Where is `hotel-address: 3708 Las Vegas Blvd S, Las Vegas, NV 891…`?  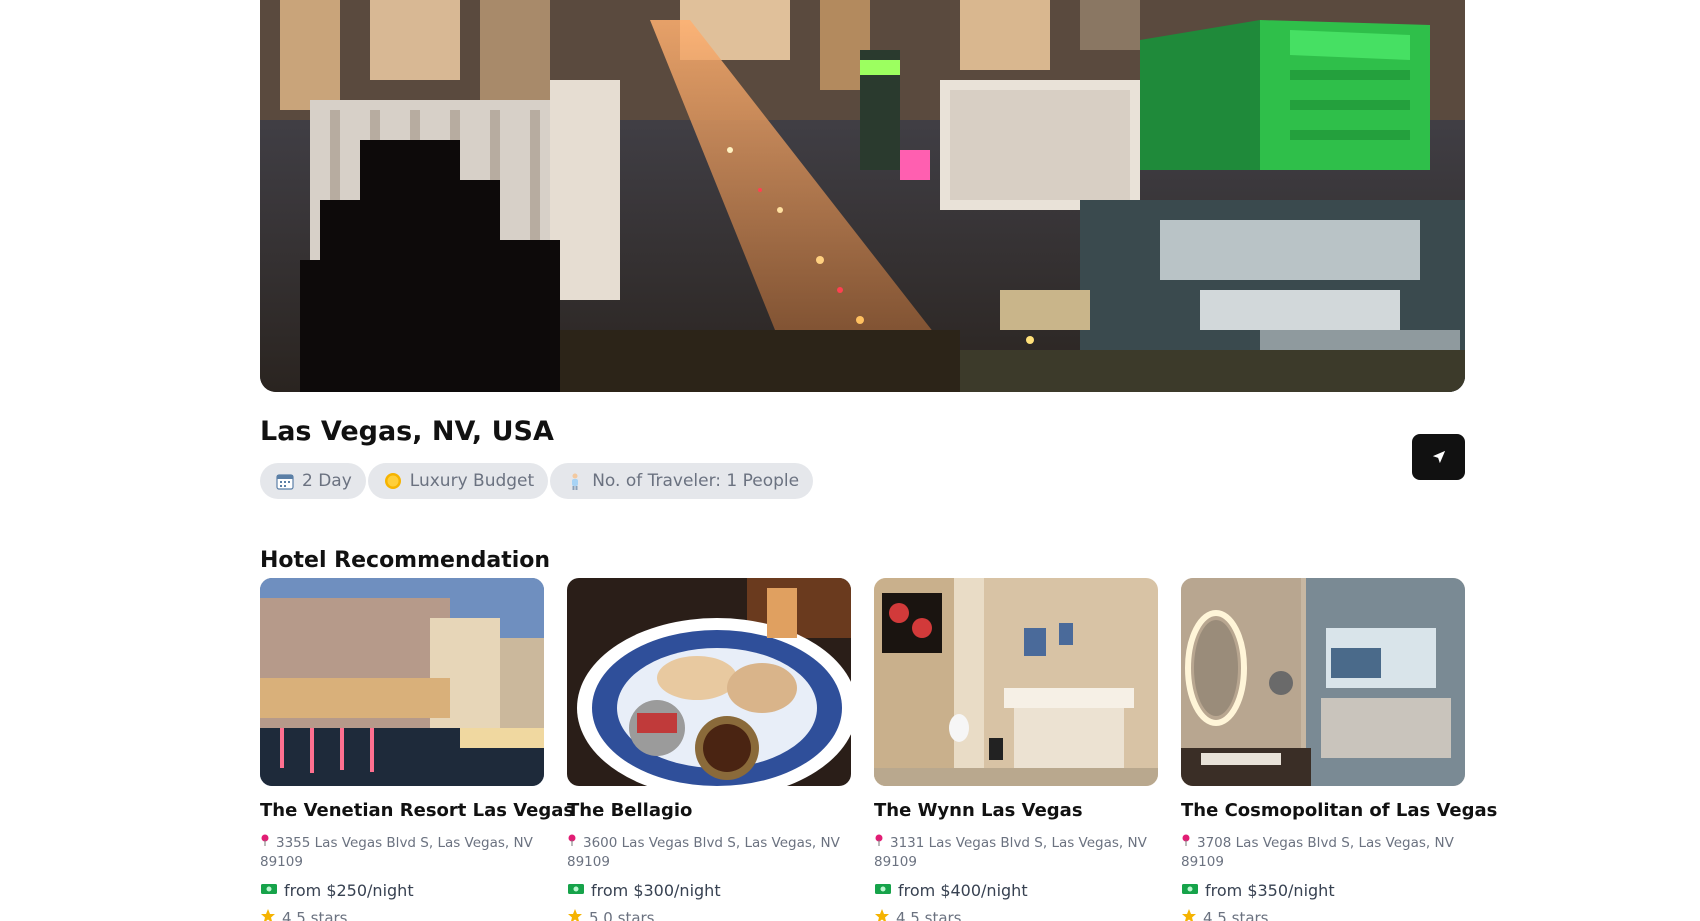 hotel-address: 3708 Las Vegas Blvd S, Las Vegas, NV 891… is located at coordinates (1317, 852).